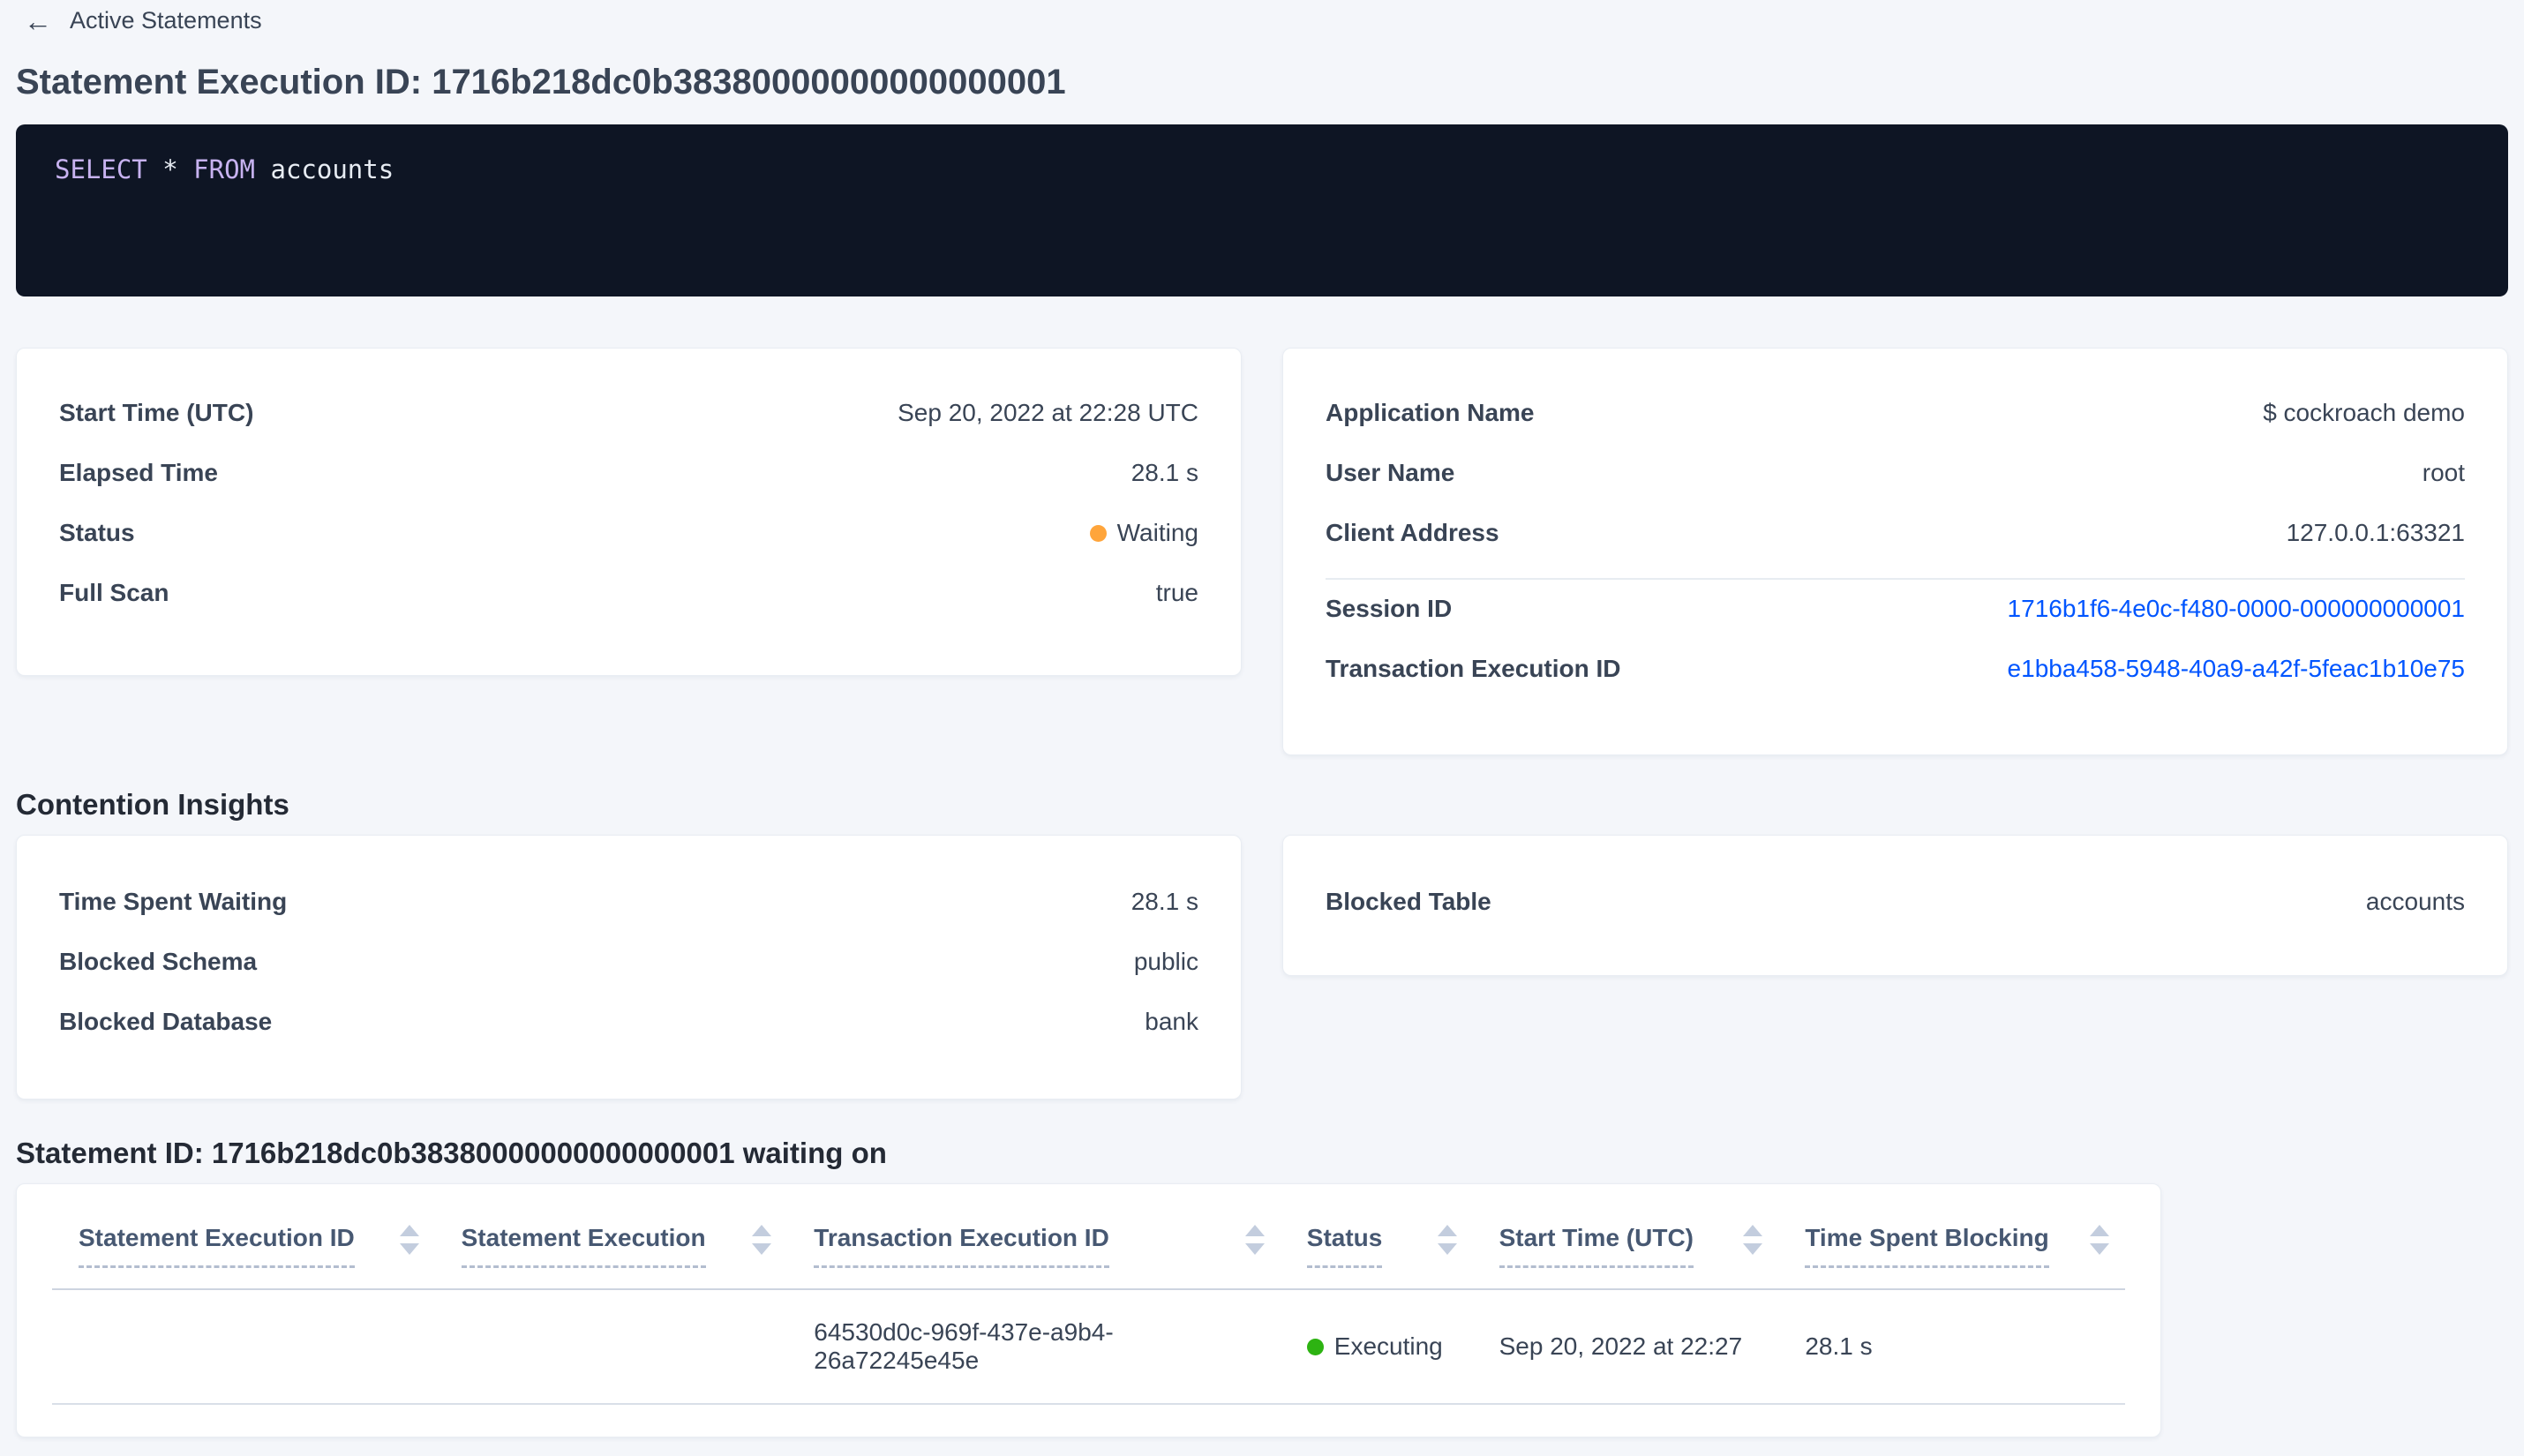  I want to click on back-link: ← Active Statements, so click(143, 20).